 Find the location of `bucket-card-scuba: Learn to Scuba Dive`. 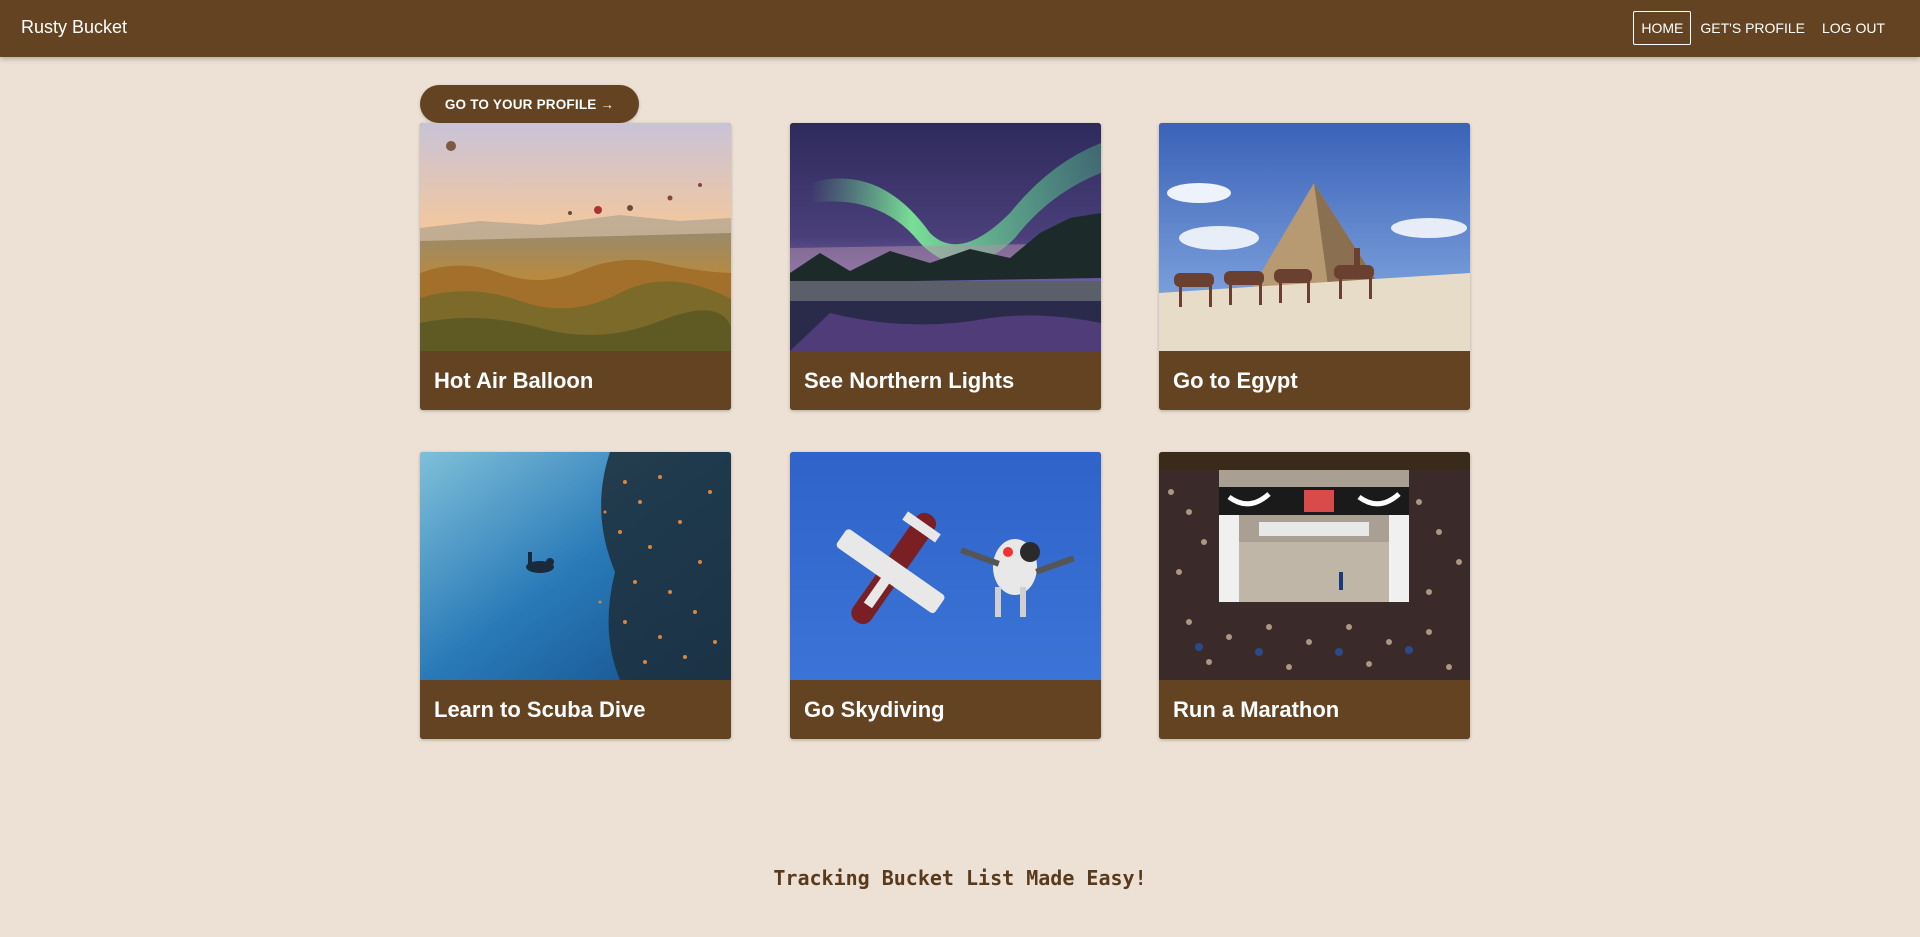

bucket-card-scuba: Learn to Scuba Dive is located at coordinates (575, 595).